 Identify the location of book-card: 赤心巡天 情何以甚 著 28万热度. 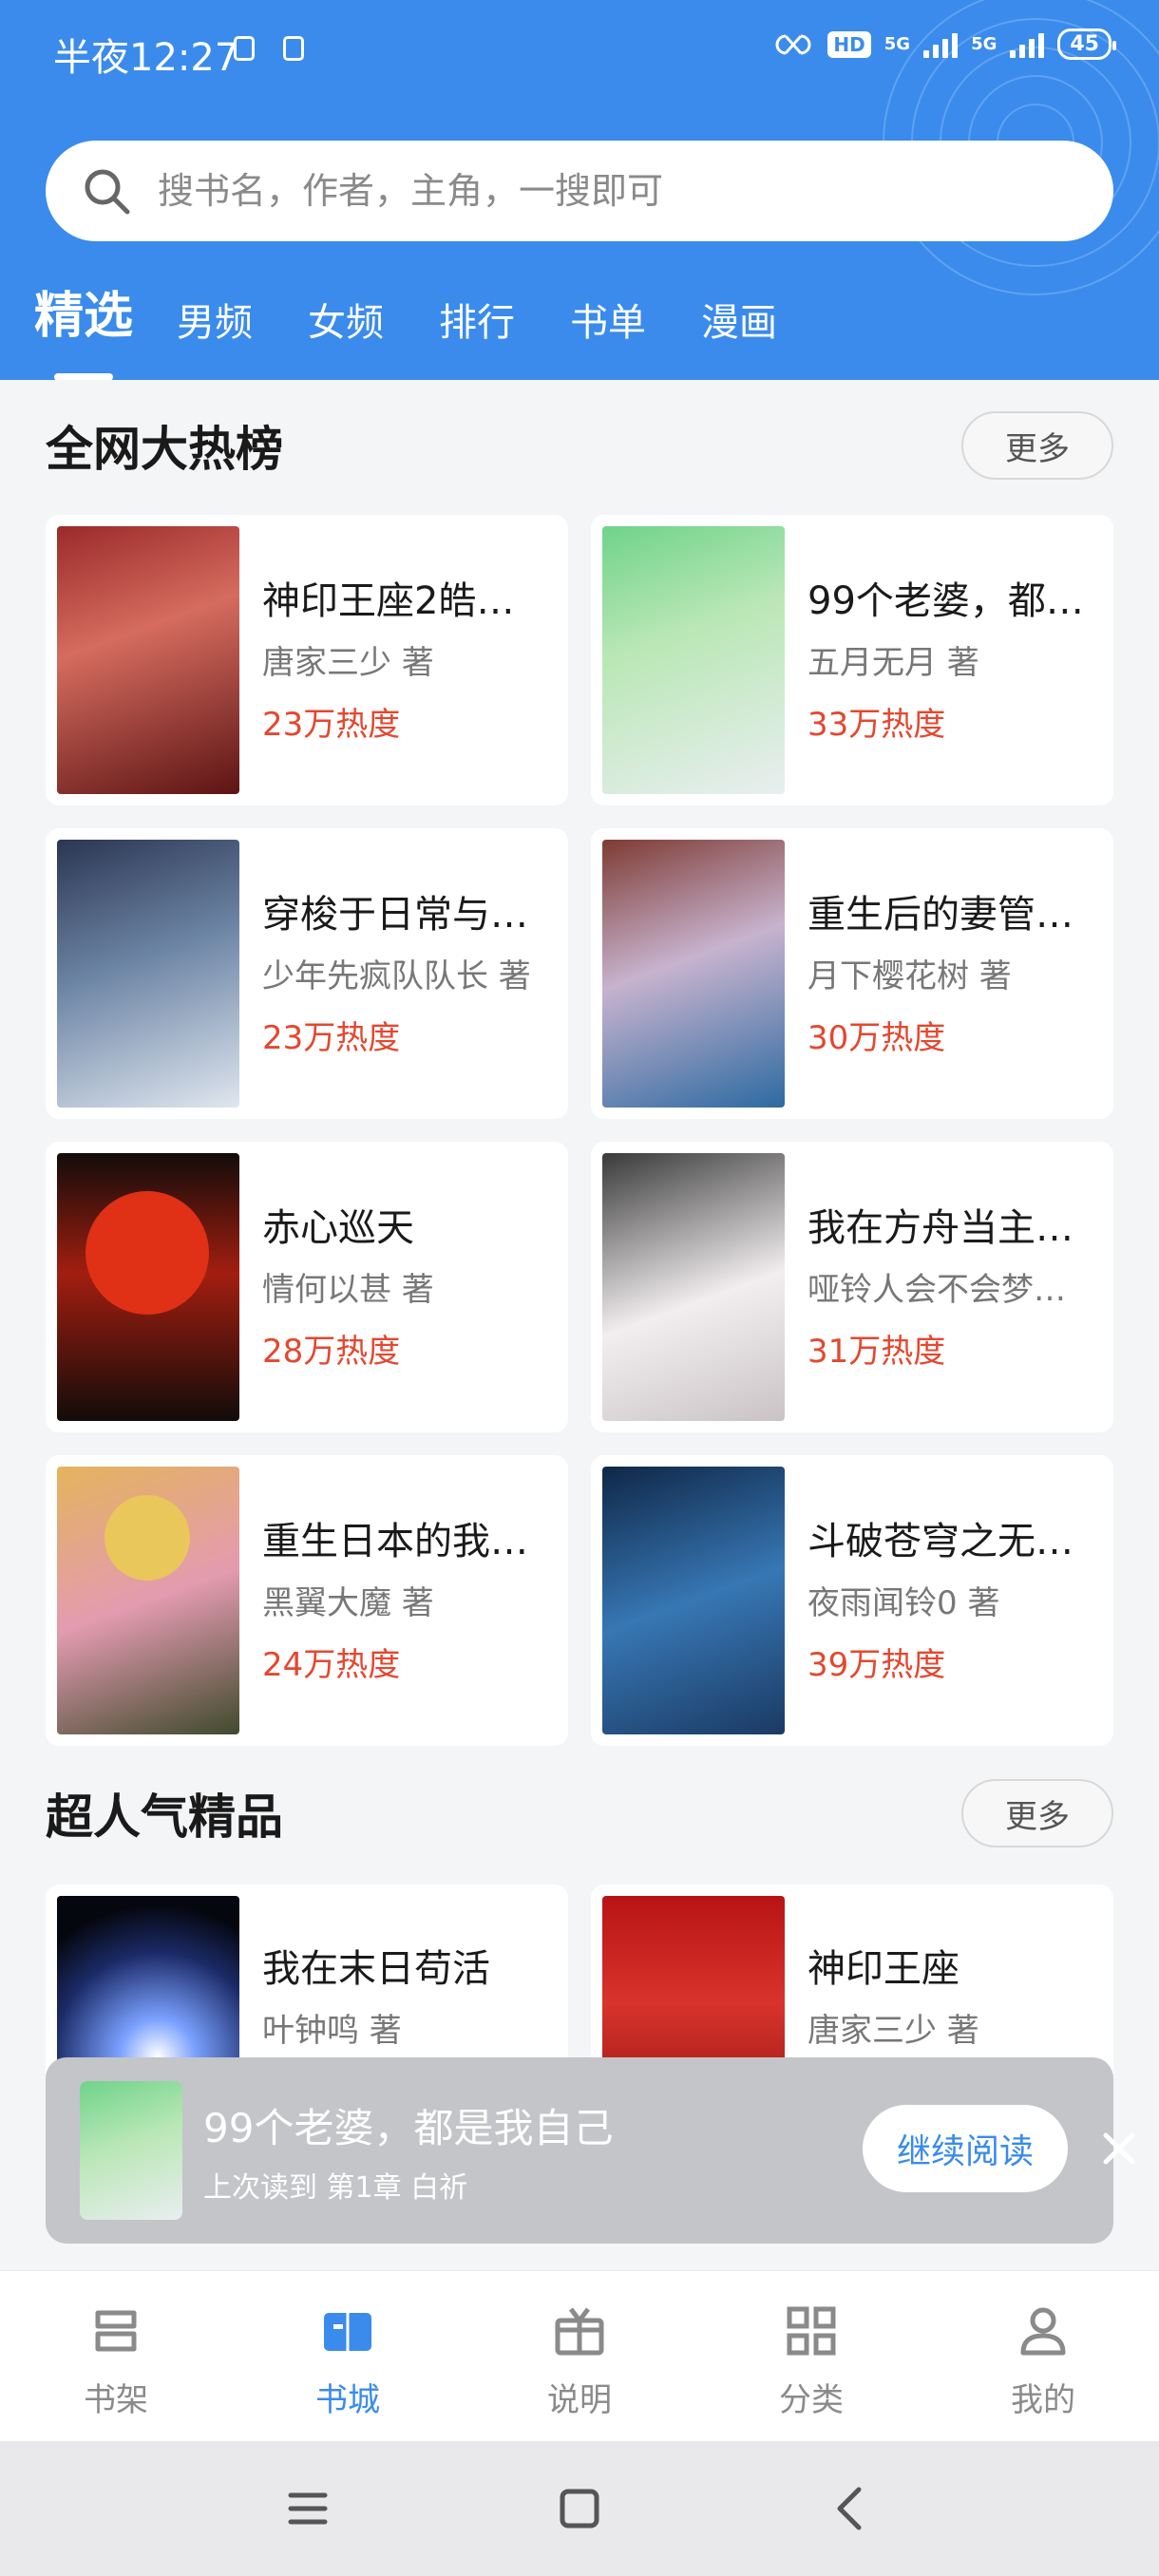
(307, 1287).